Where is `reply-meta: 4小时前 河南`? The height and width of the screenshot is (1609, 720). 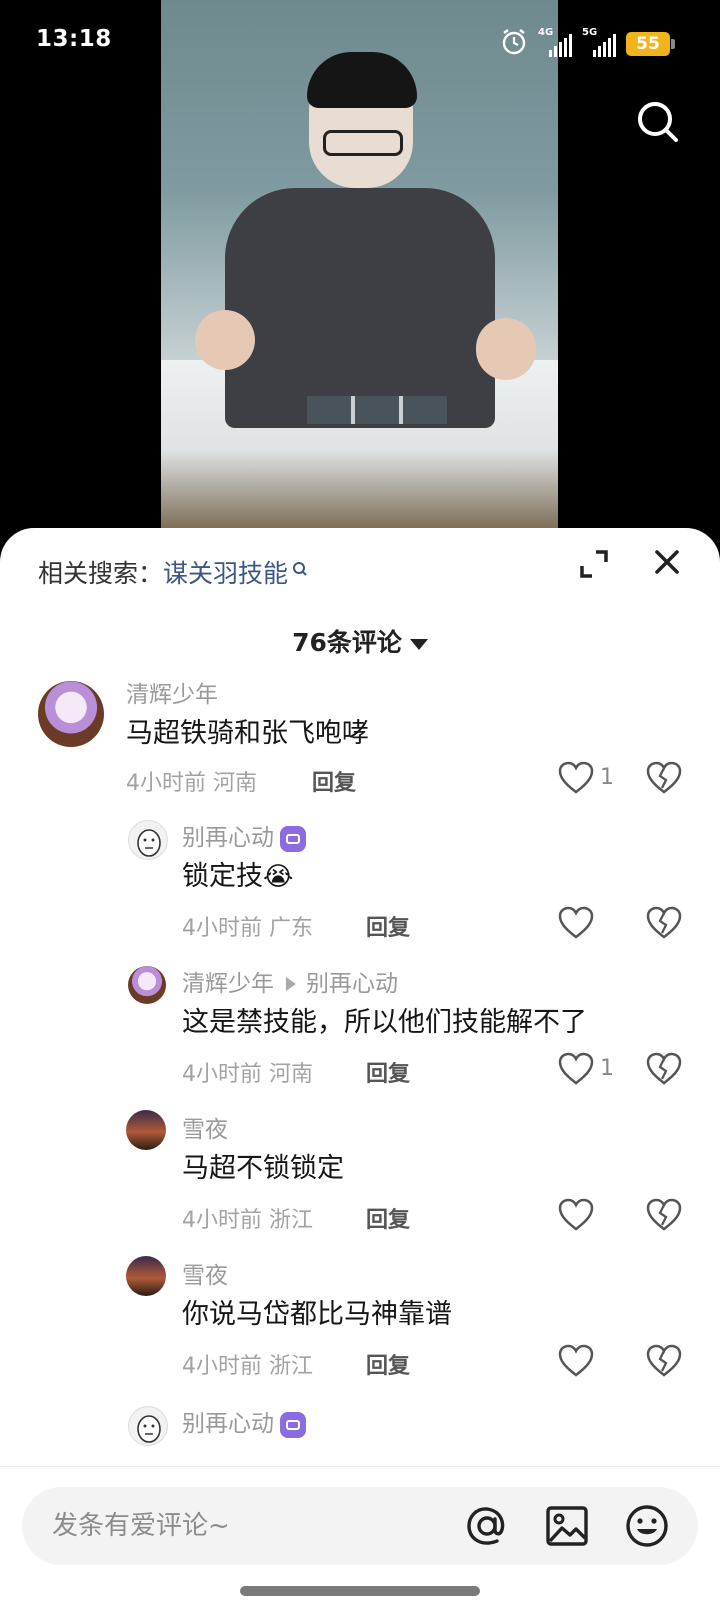
reply-meta: 4小时前 河南 is located at coordinates (247, 1072).